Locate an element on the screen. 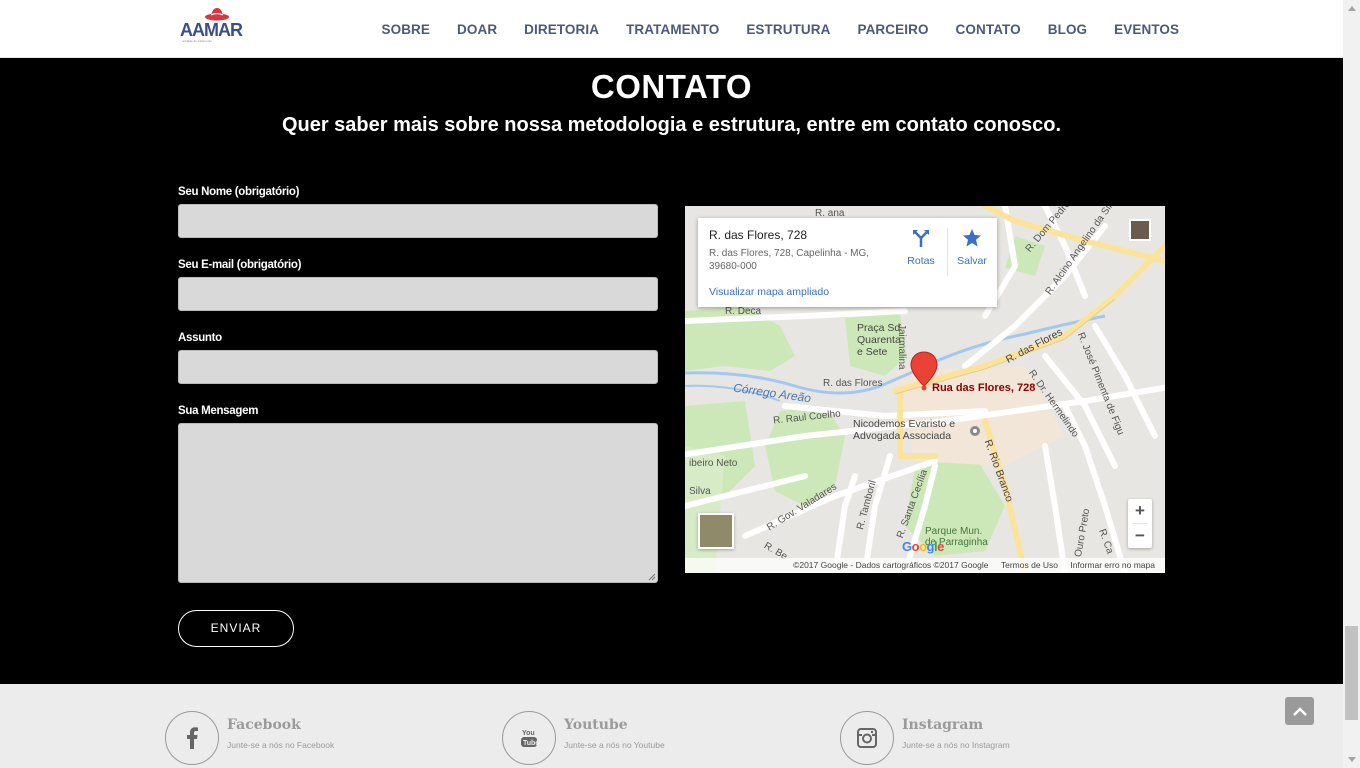 The image size is (1360, 768). nav-eventos: EVENTOS is located at coordinates (1147, 29).